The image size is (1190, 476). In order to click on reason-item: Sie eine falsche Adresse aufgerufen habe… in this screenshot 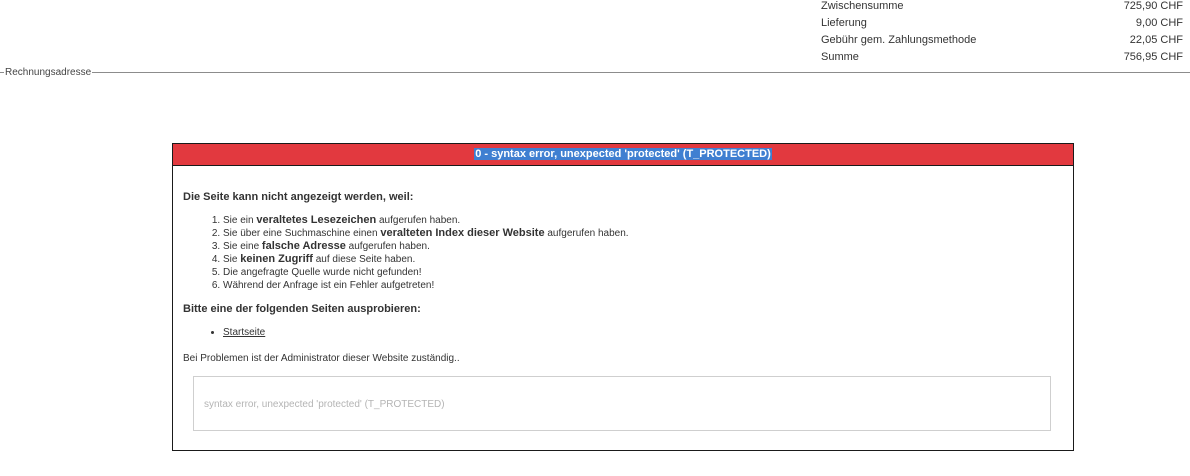, I will do `click(643, 246)`.